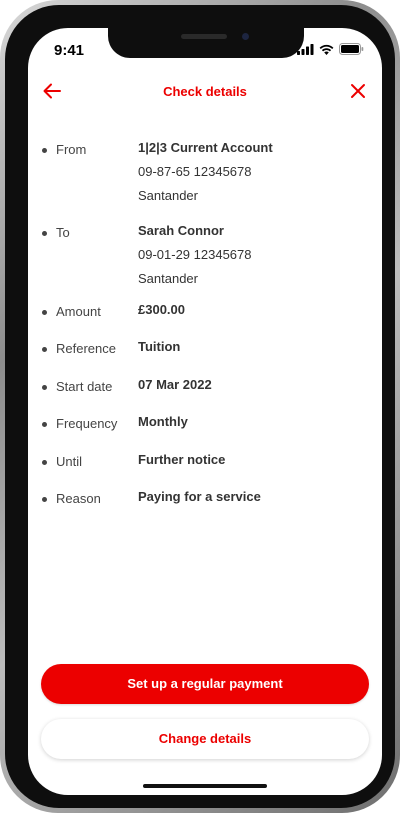 The height and width of the screenshot is (813, 400). I want to click on detail-label: Frequency, so click(87, 423).